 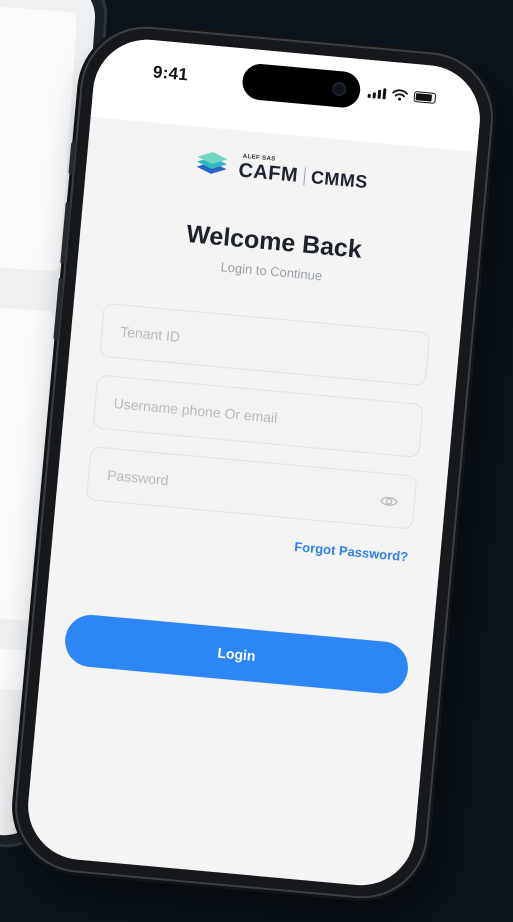 I want to click on logo-divider, so click(x=304, y=176).